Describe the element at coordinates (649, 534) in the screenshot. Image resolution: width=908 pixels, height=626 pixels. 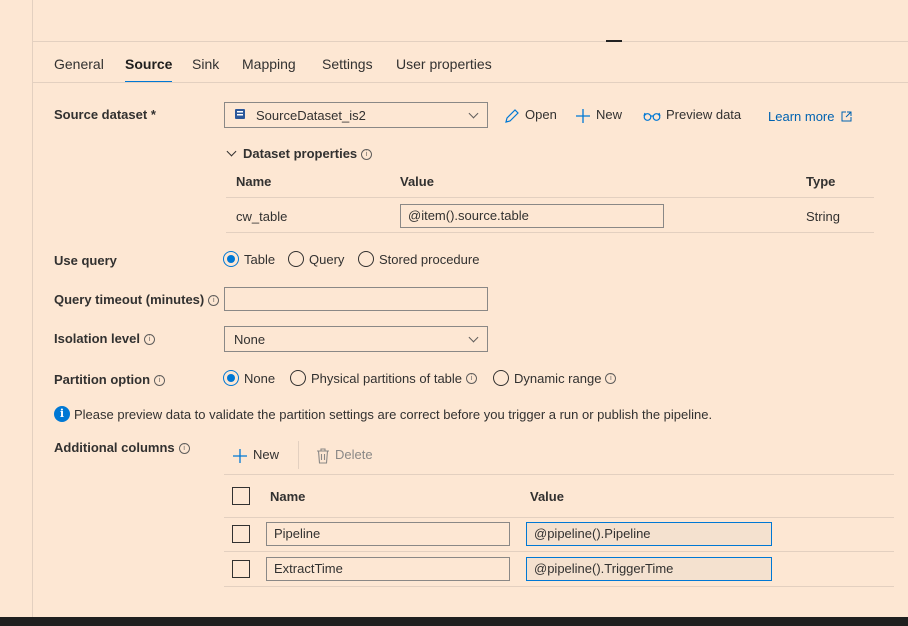
I see `ac-row-value-input: @pipeline().Pipeline` at that location.